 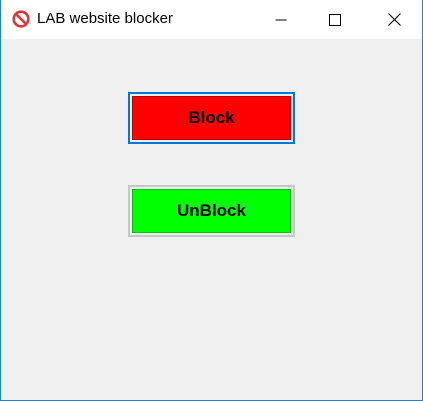 I want to click on minimize-icon, so click(x=281, y=19).